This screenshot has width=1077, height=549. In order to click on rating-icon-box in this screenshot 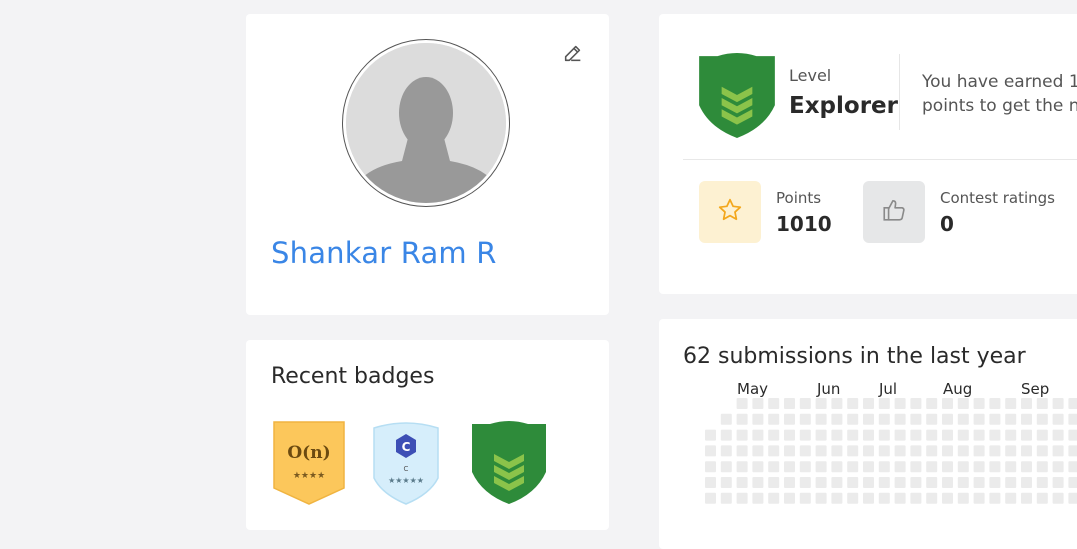, I will do `click(894, 212)`.